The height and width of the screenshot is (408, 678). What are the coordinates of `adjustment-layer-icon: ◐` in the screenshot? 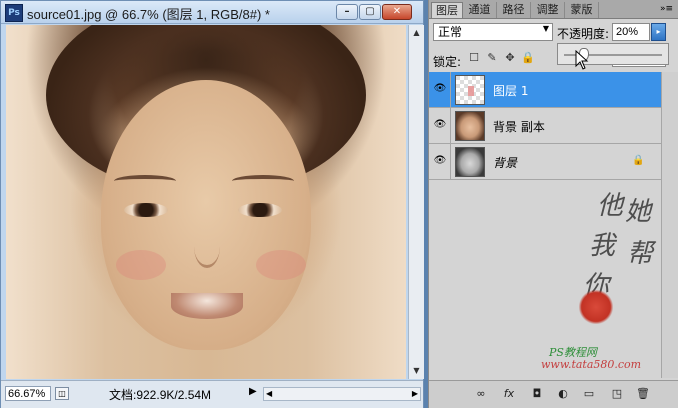 It's located at (563, 394).